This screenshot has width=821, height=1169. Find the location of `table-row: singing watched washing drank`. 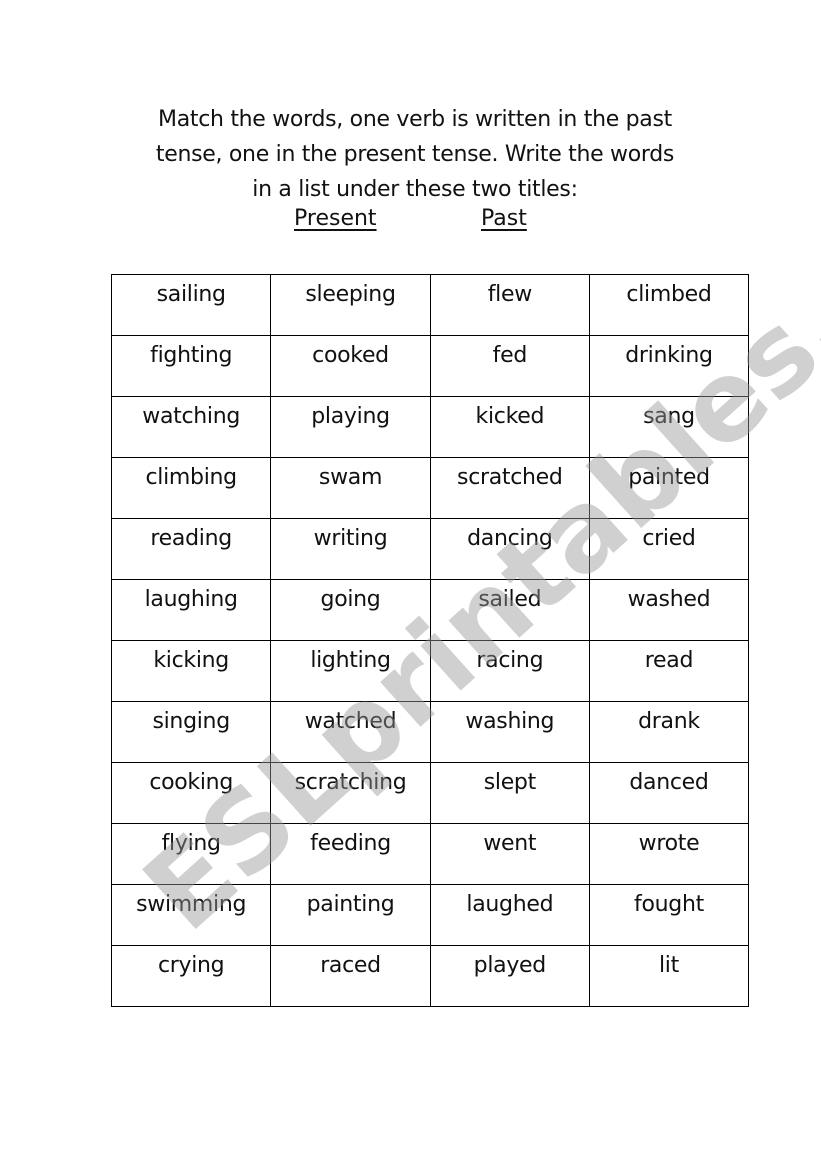

table-row: singing watched washing drank is located at coordinates (430, 732).